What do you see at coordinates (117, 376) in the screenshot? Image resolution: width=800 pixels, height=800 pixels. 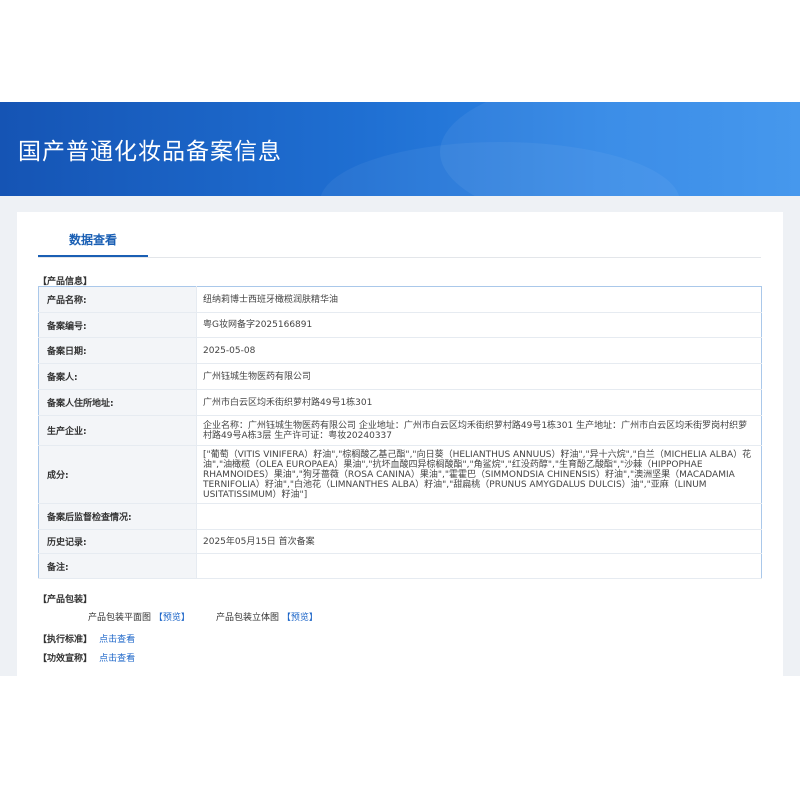 I see `row-label: 备案人:` at bounding box center [117, 376].